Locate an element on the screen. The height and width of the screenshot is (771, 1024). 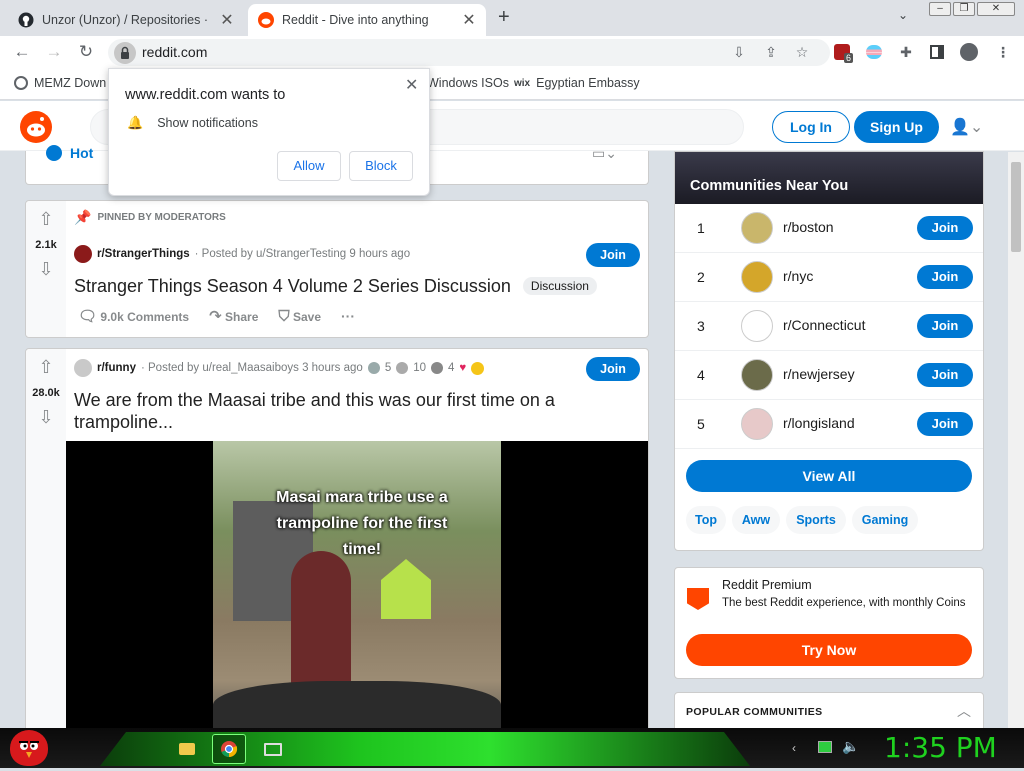
remote-desktop-icon is located at coordinates (273, 749).